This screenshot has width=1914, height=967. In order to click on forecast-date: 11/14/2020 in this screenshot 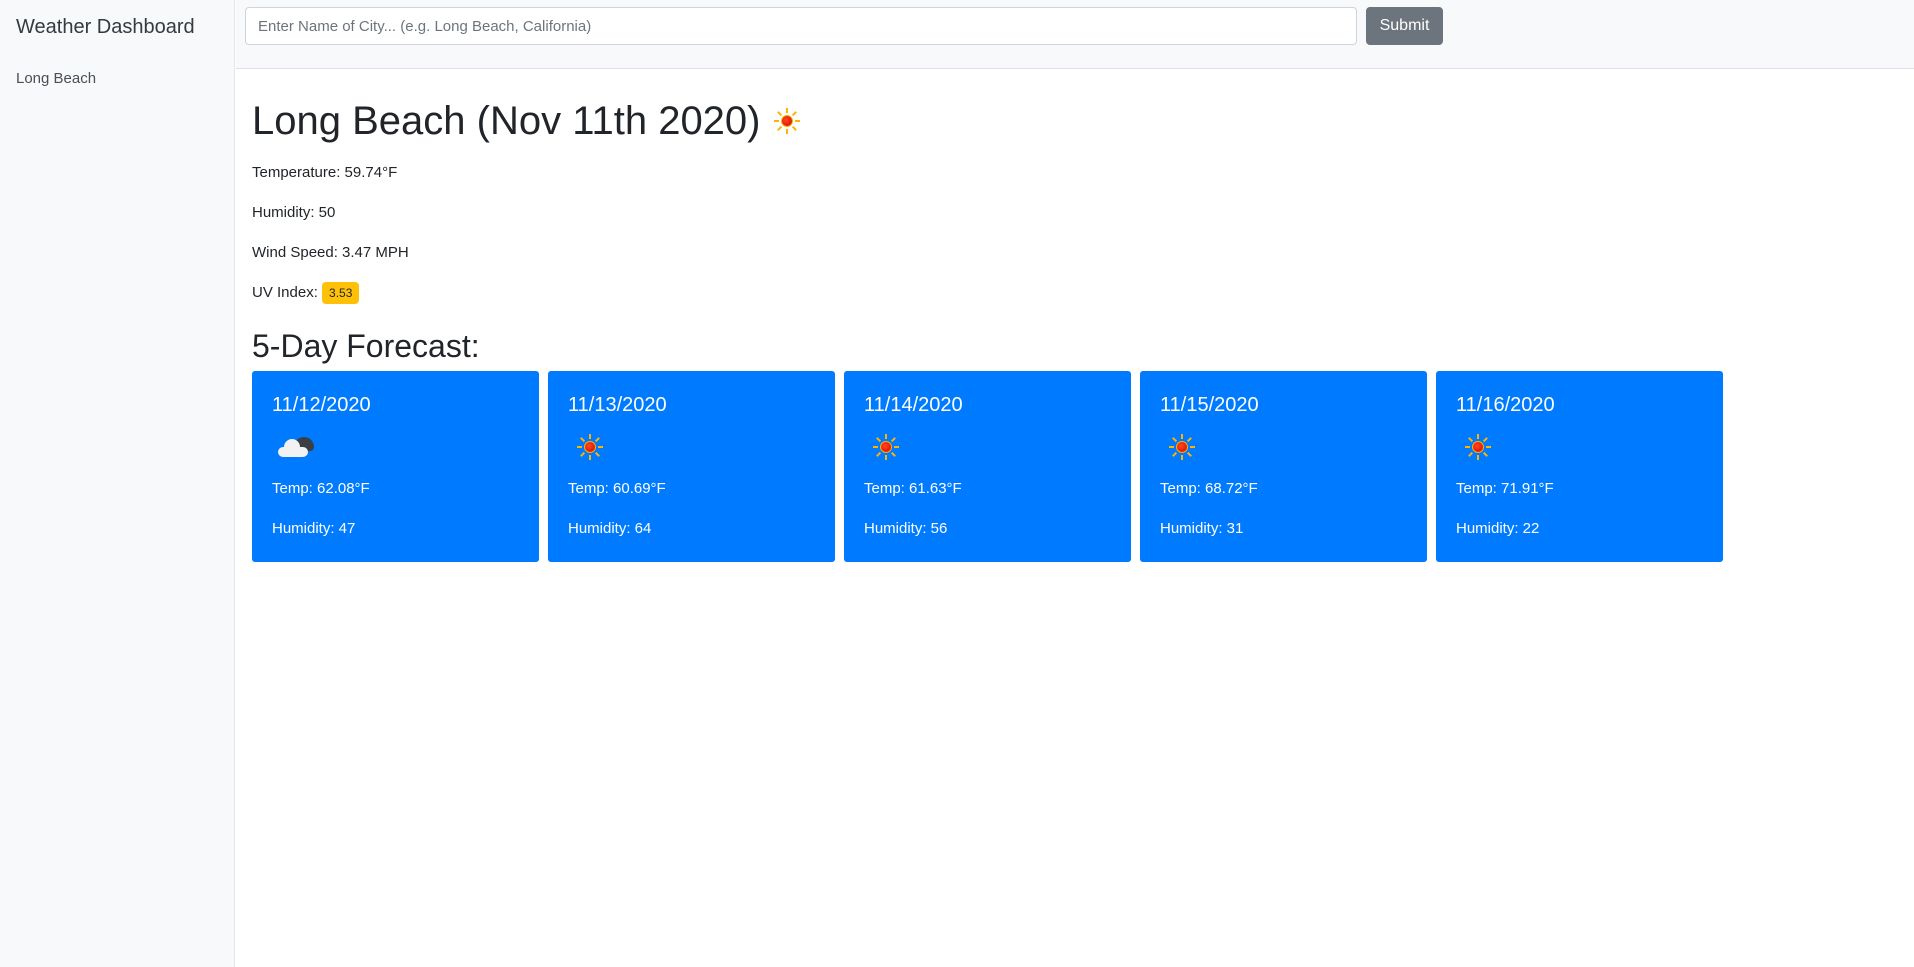, I will do `click(913, 405)`.